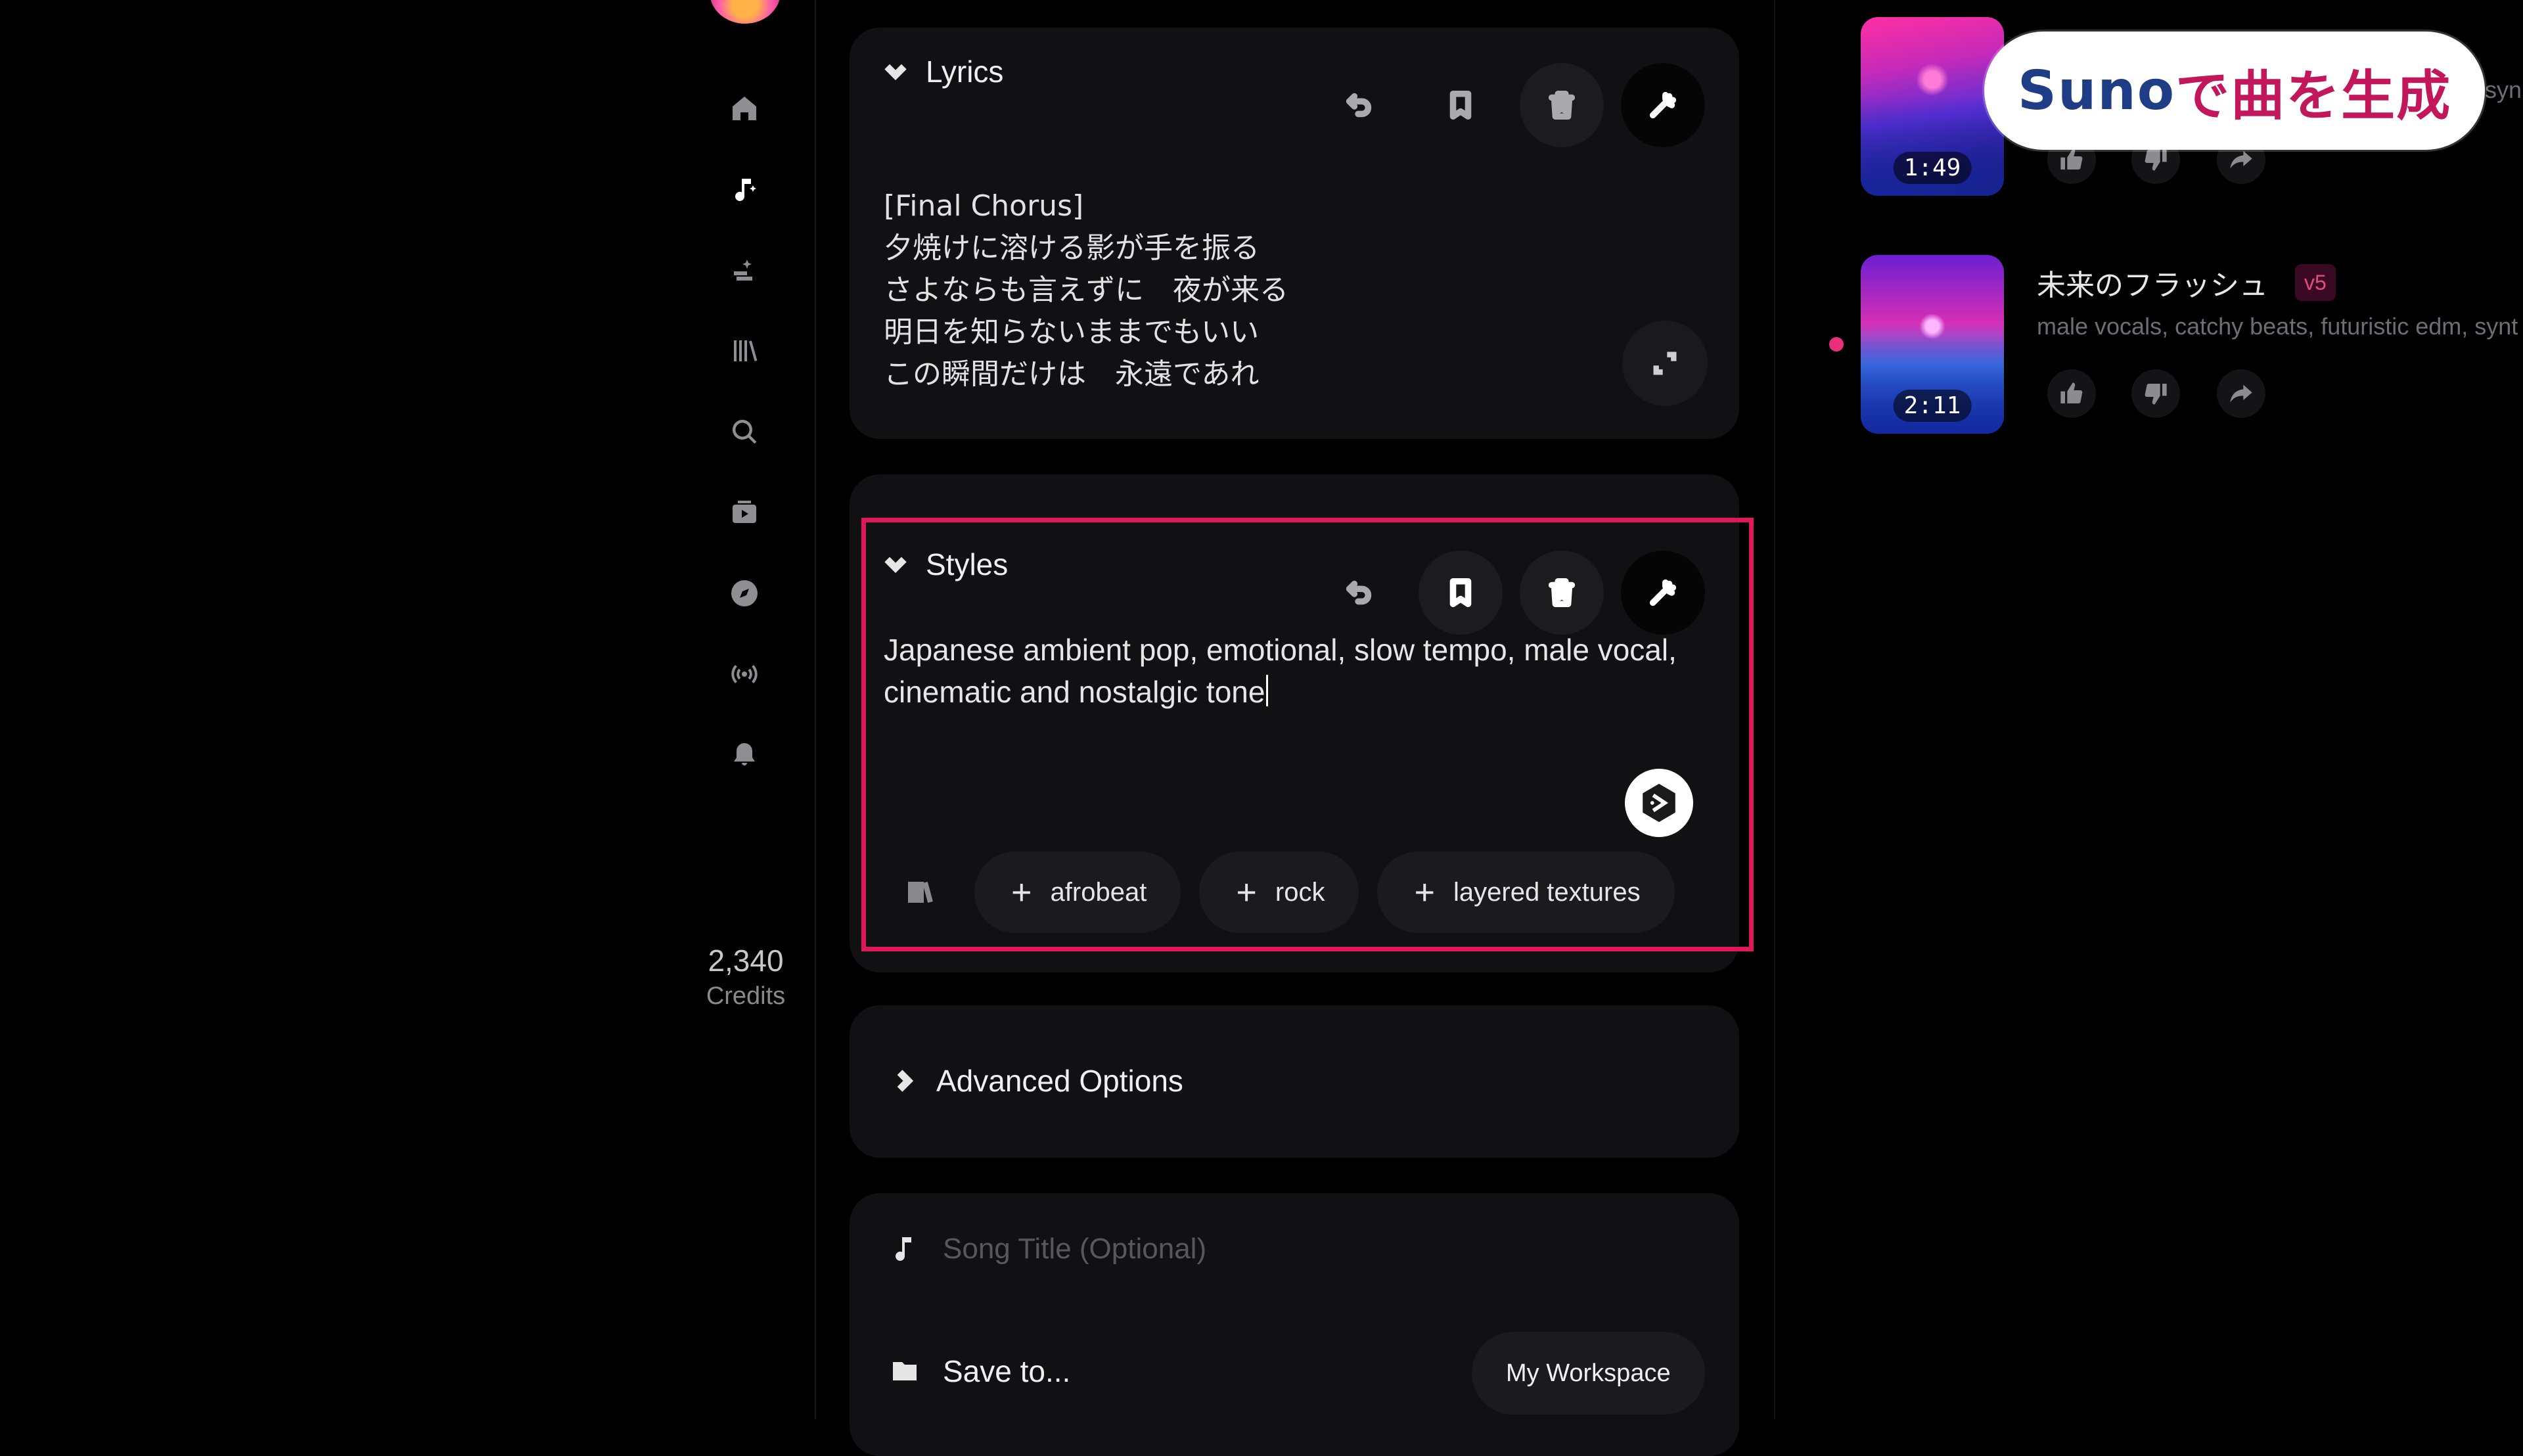  What do you see at coordinates (895, 72) in the screenshot?
I see `chevron-down-icon` at bounding box center [895, 72].